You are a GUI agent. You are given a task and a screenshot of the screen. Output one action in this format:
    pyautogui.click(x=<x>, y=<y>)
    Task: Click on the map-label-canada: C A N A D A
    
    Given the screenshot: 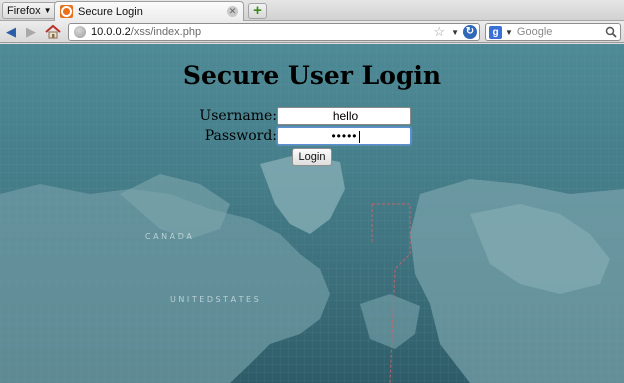 What is the action you would take?
    pyautogui.click(x=168, y=236)
    